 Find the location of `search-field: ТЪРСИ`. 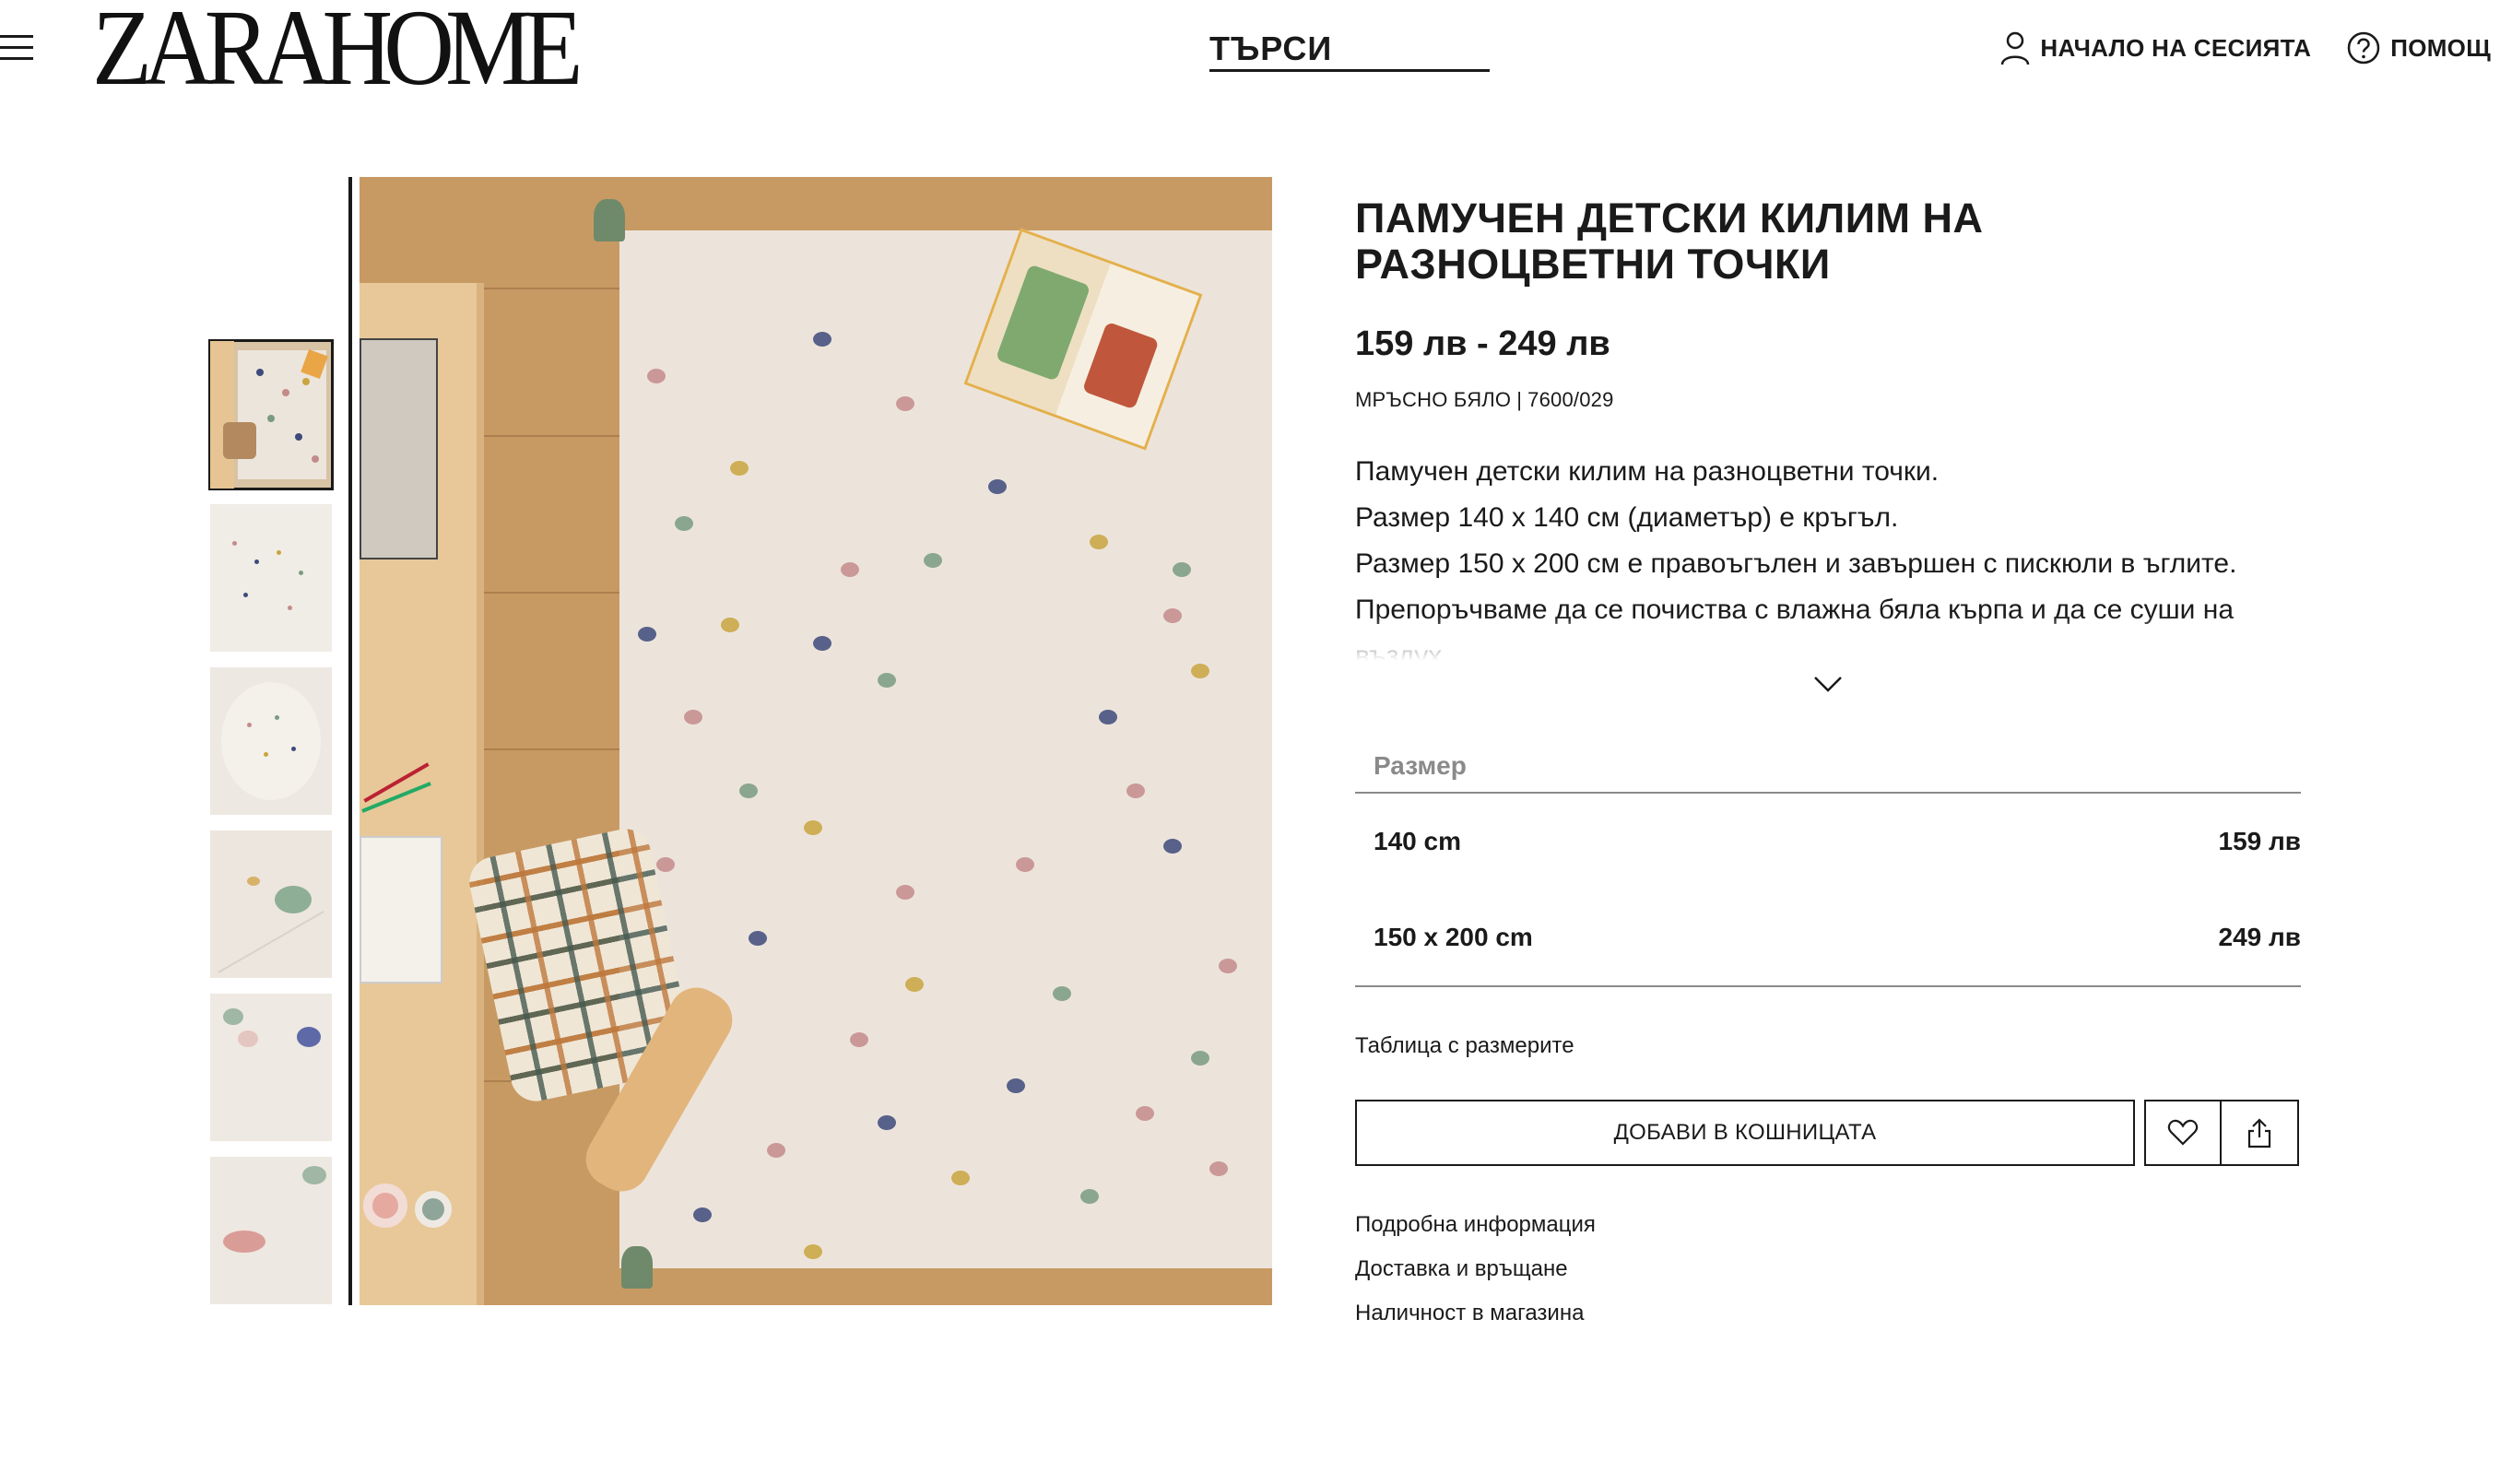

search-field: ТЪРСИ is located at coordinates (1349, 49).